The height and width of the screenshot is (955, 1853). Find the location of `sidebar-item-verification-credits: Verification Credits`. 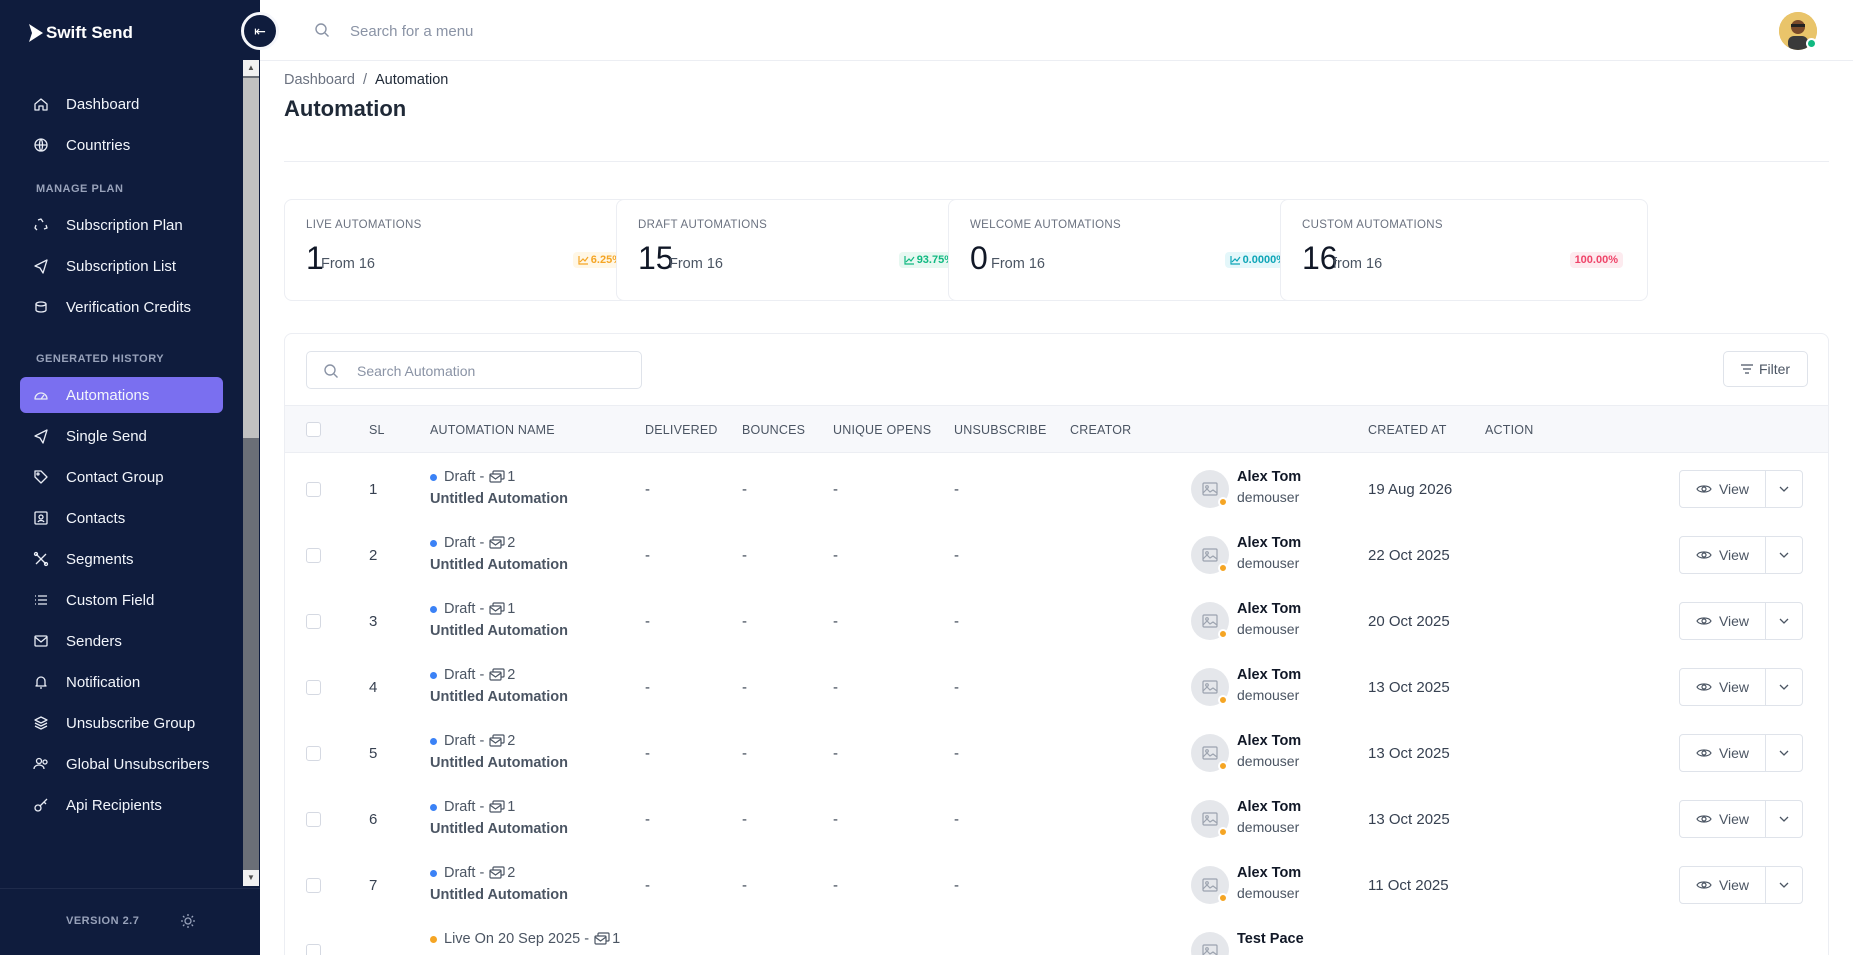

sidebar-item-verification-credits: Verification Credits is located at coordinates (121, 307).